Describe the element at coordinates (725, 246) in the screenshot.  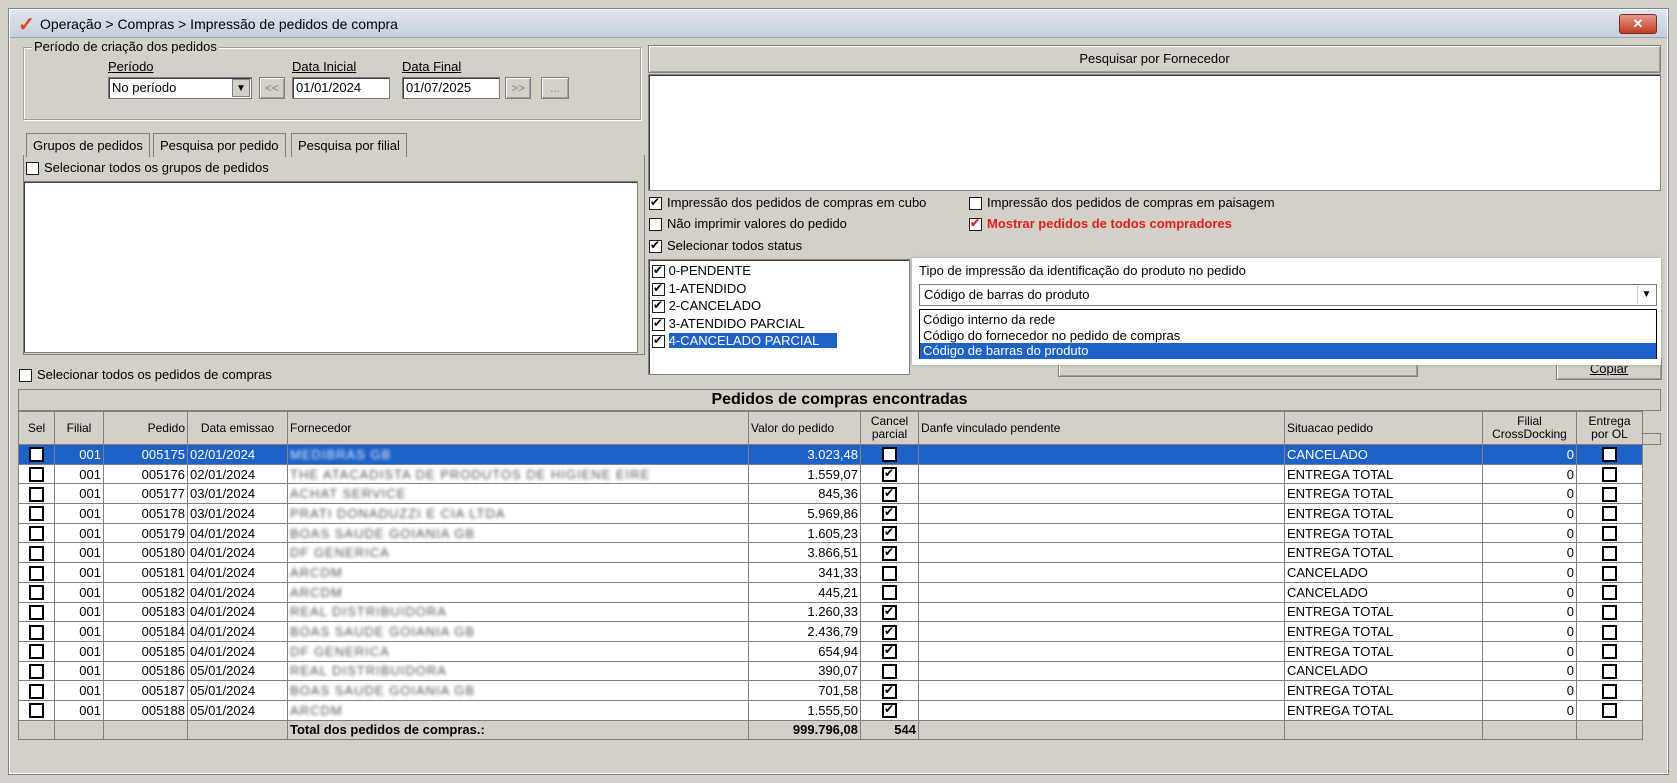
I see `selecionar-status-checkbox: Selecionar todos status` at that location.